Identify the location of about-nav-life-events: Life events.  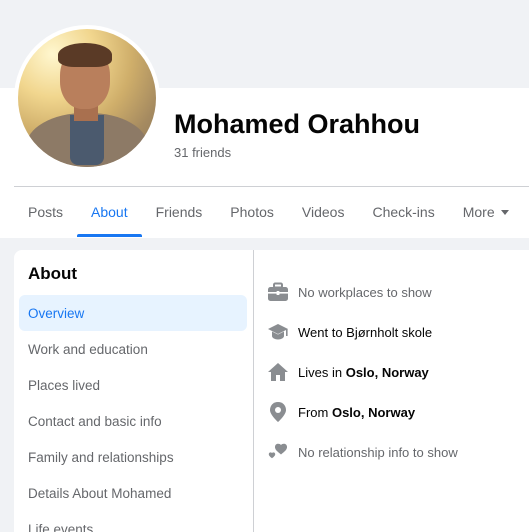
(133, 521).